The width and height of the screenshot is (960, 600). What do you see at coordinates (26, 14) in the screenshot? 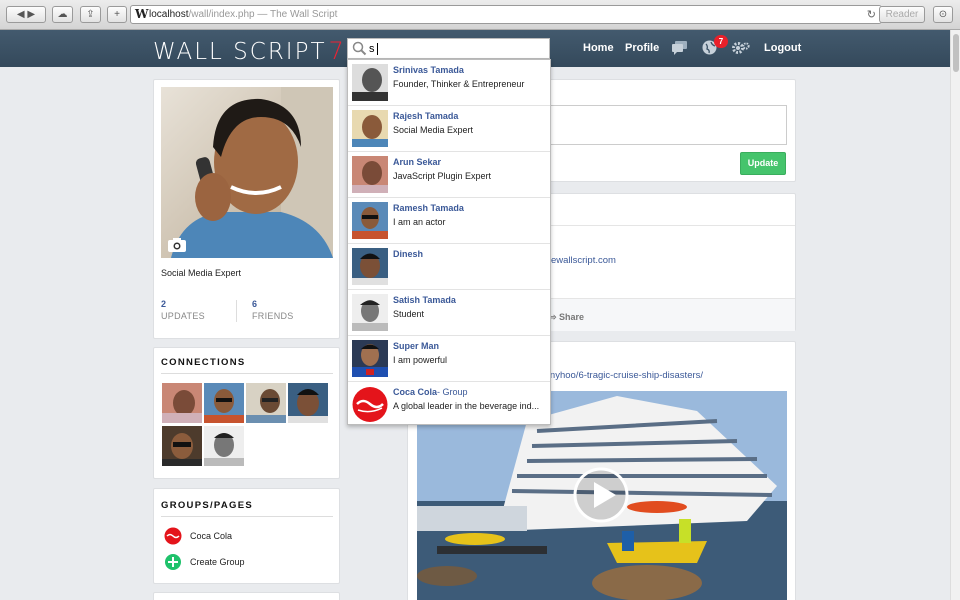
I see `back-forward-buttons: ◀ ▶` at bounding box center [26, 14].